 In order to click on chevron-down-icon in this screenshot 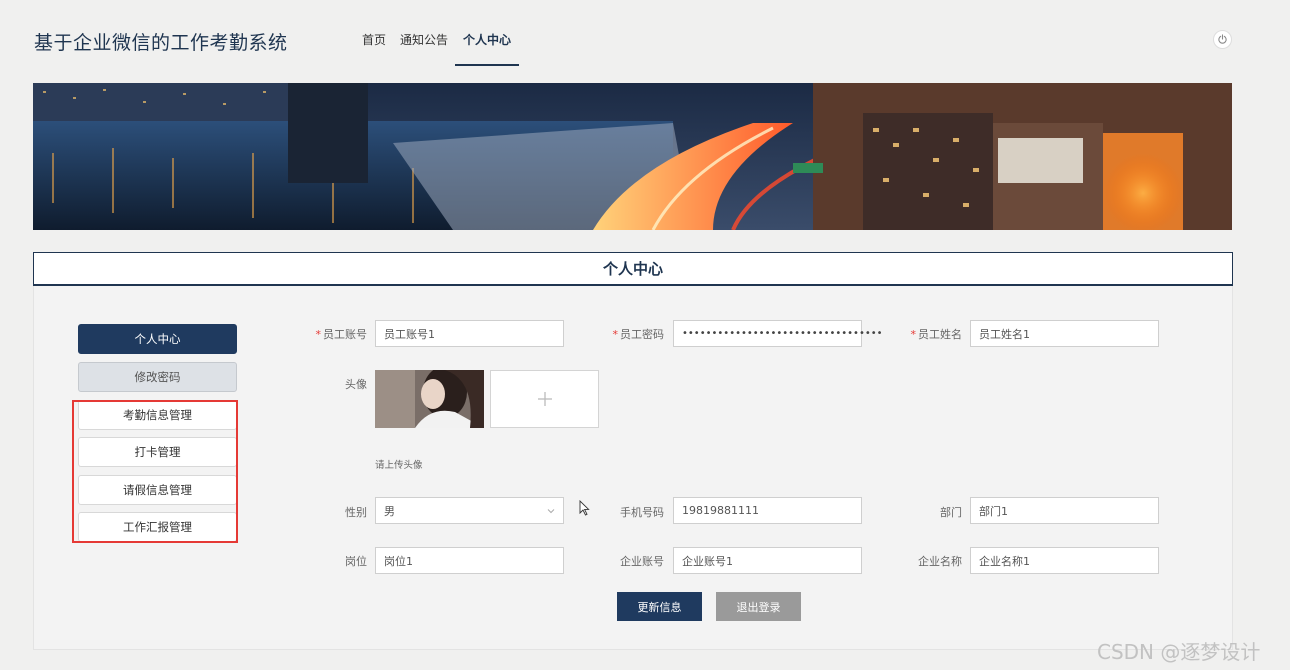, I will do `click(551, 511)`.